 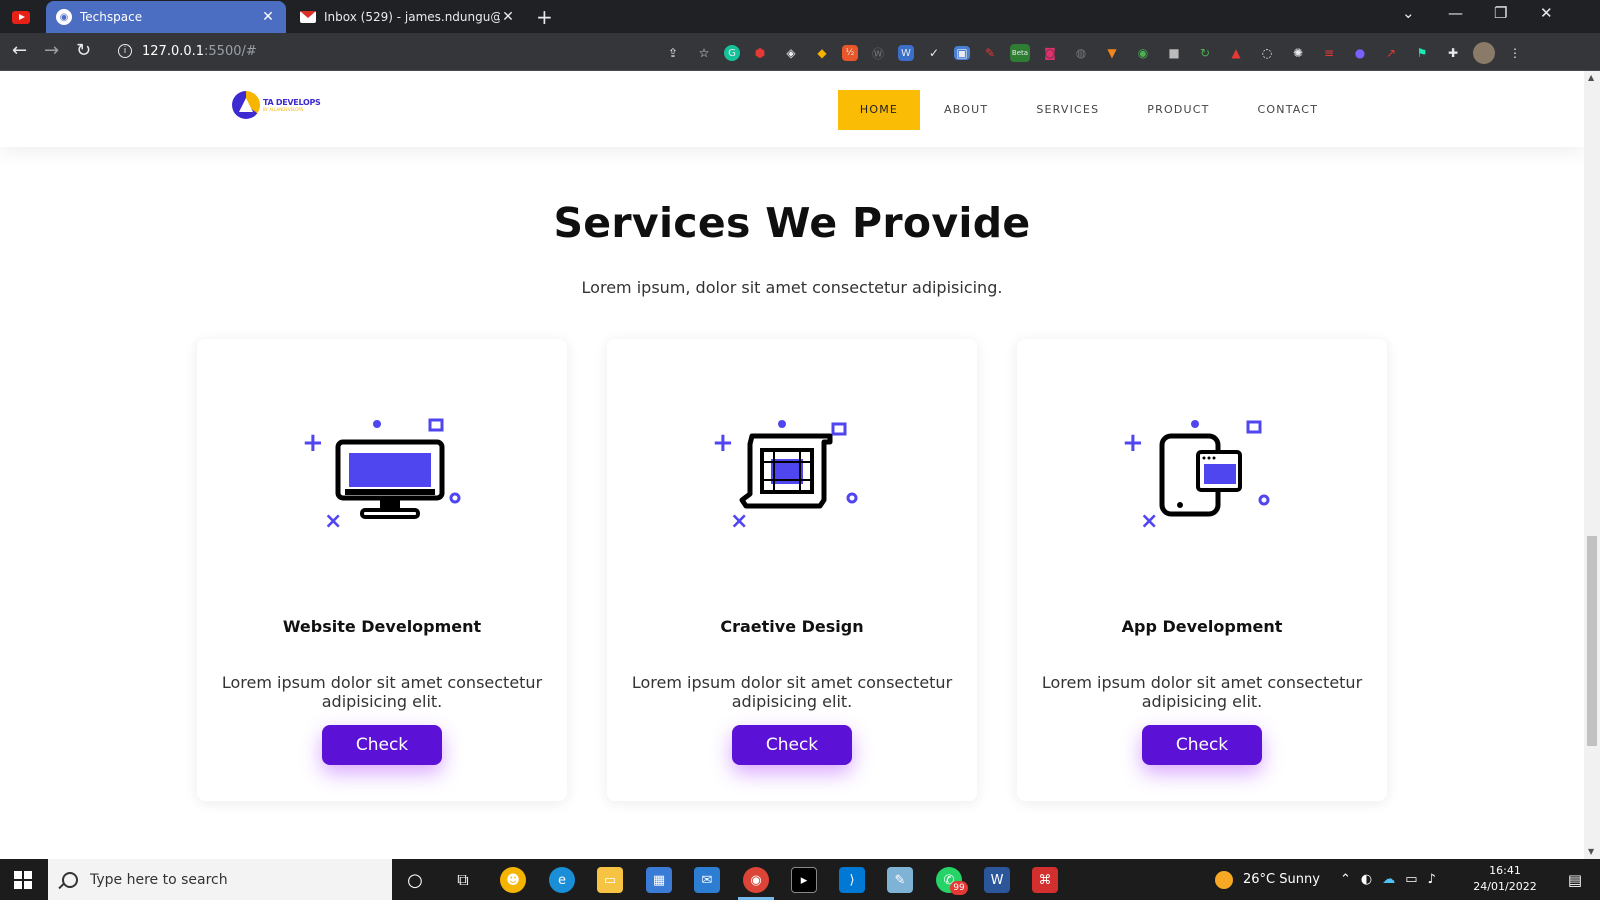 What do you see at coordinates (1366, 879) in the screenshot?
I see `meet-icon: ◐` at bounding box center [1366, 879].